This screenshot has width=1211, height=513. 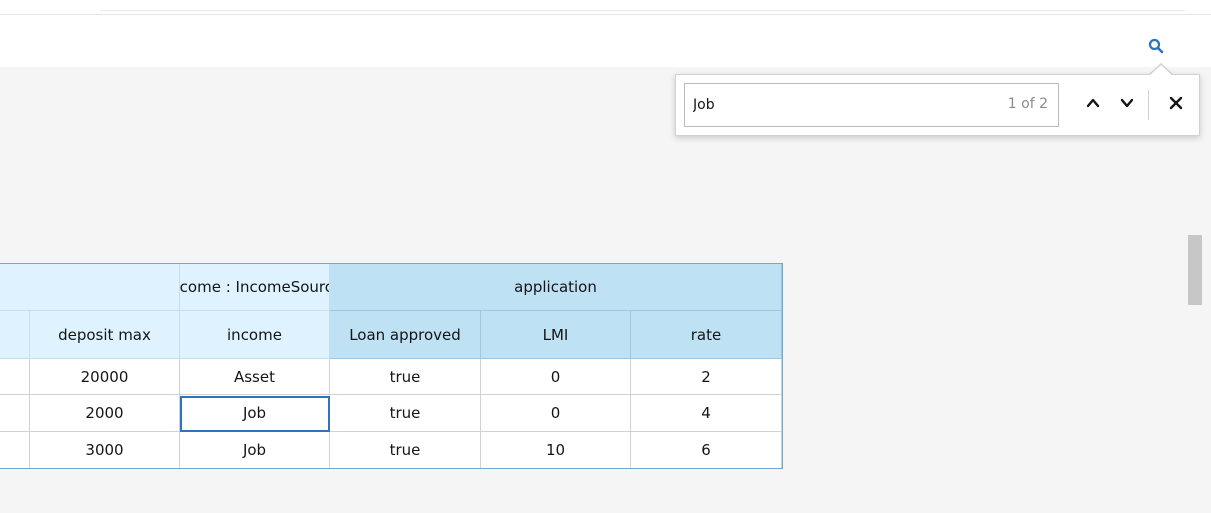 I want to click on table-cell: Asset, so click(x=255, y=377).